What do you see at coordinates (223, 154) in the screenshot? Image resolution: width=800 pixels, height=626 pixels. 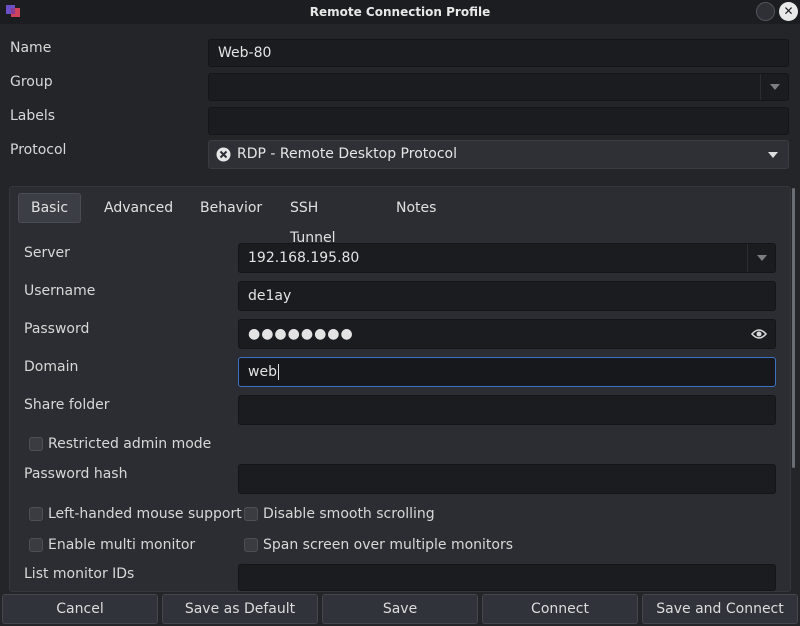 I see `rdp-protocol-icon` at bounding box center [223, 154].